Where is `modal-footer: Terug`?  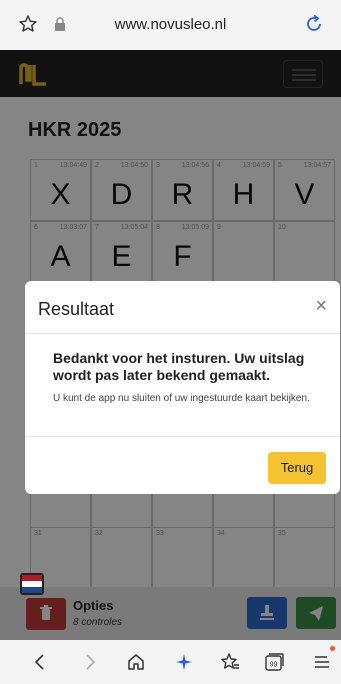
modal-footer: Terug is located at coordinates (182, 465).